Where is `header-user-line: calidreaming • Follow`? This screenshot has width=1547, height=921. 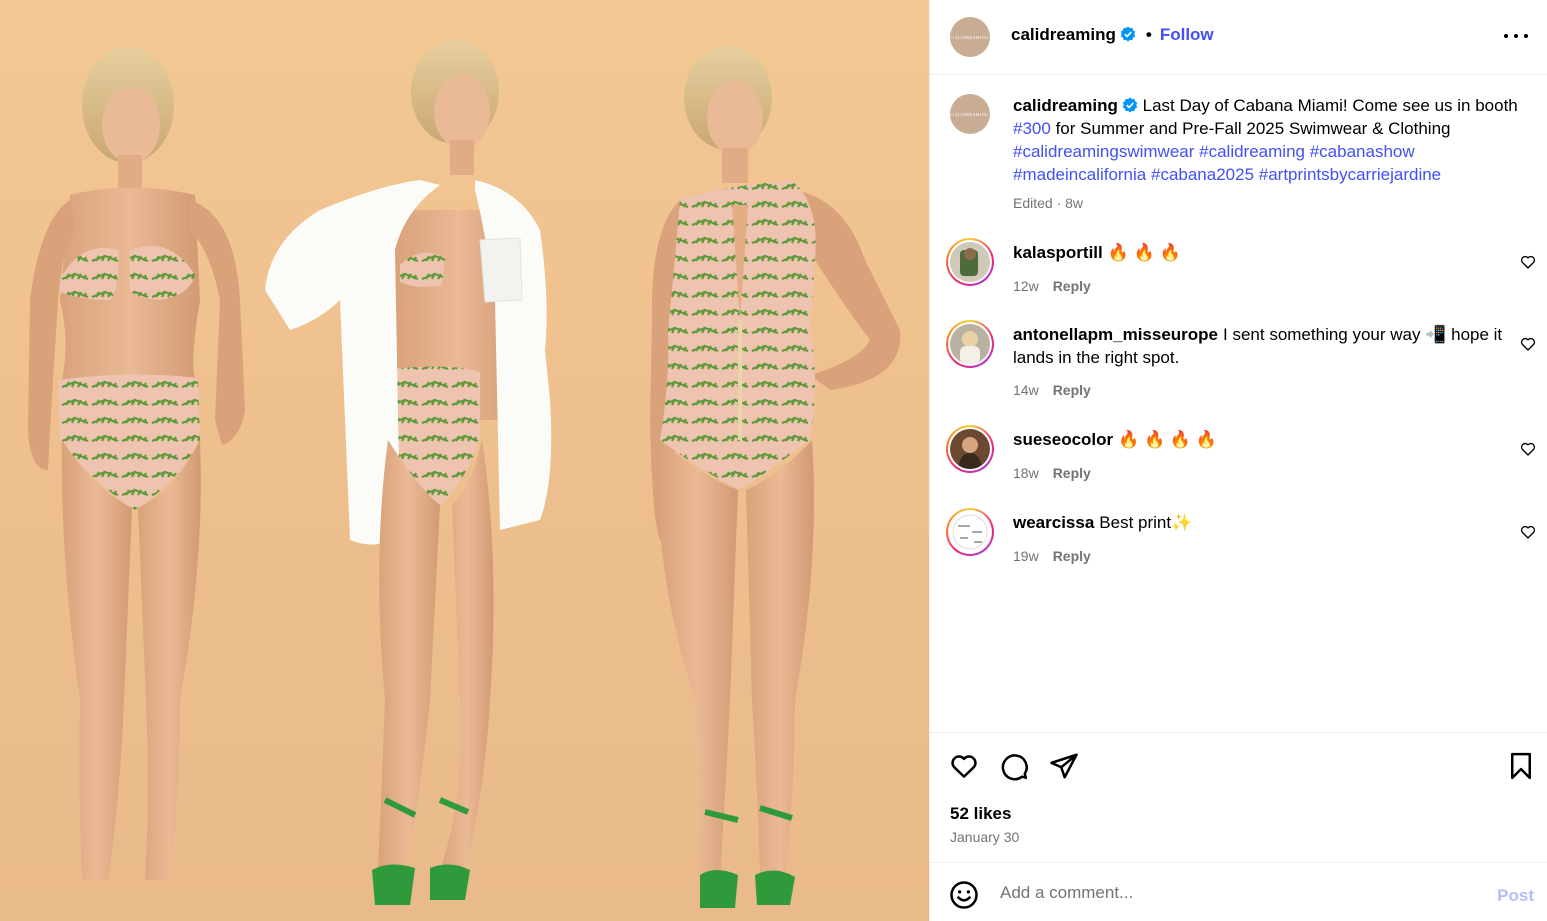
header-user-line: calidreaming • Follow is located at coordinates (1112, 35).